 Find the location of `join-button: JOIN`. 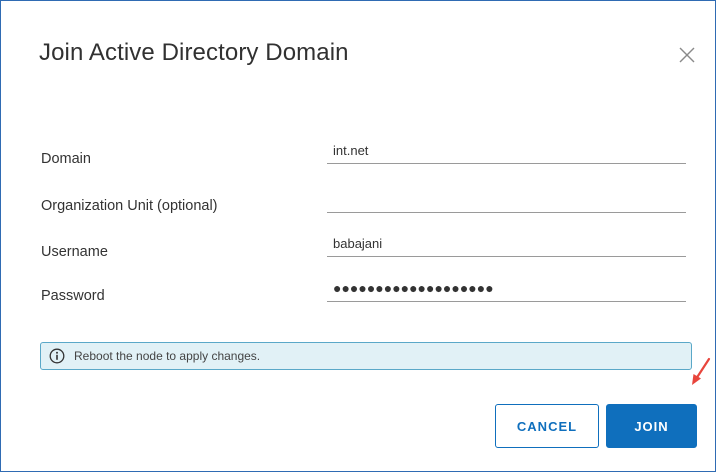

join-button: JOIN is located at coordinates (651, 426).